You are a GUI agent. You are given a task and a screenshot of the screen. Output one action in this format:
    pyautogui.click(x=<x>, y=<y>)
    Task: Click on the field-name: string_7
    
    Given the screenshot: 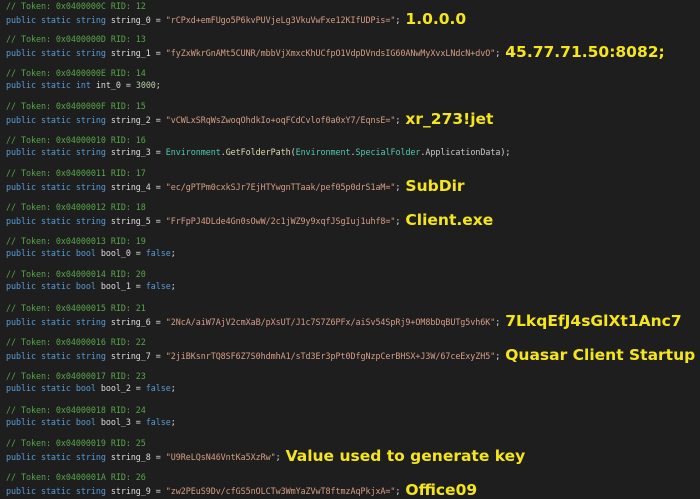 What is the action you would take?
    pyautogui.click(x=130, y=356)
    